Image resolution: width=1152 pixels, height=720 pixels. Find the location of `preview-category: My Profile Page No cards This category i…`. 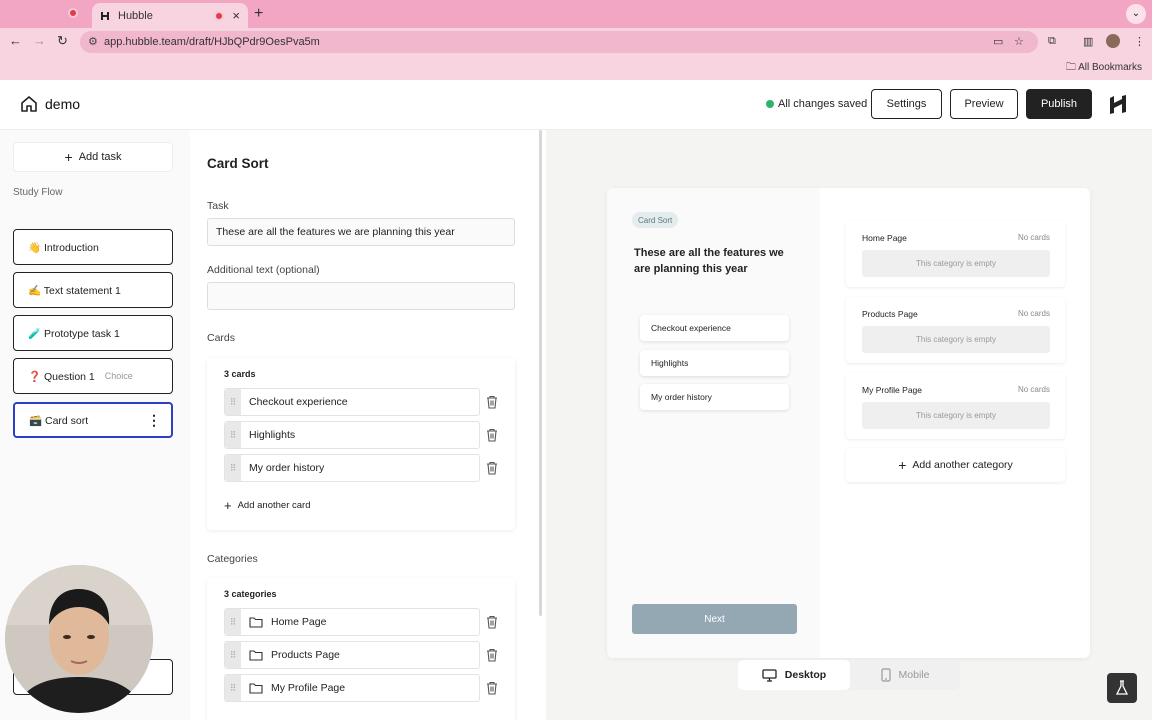

preview-category: My Profile Page No cards This category i… is located at coordinates (955, 406).